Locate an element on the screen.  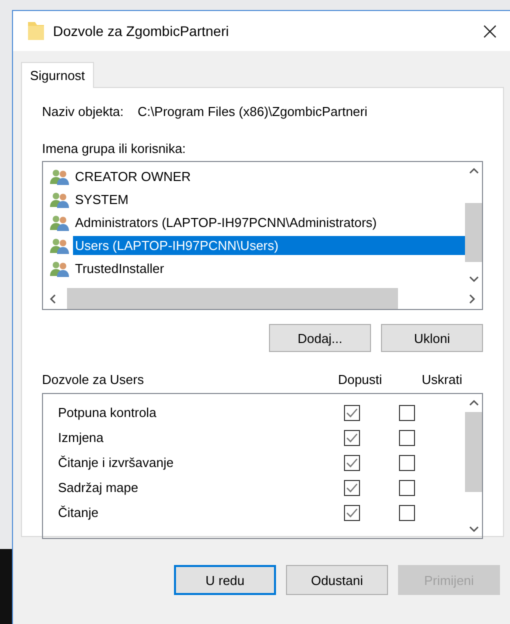
dialog-button: Odustani is located at coordinates (337, 580).